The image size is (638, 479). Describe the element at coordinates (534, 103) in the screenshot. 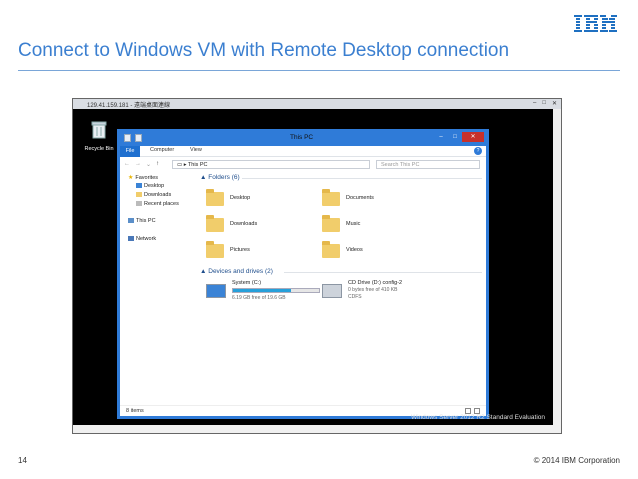

I see `rdp-minimize-icon: –` at that location.